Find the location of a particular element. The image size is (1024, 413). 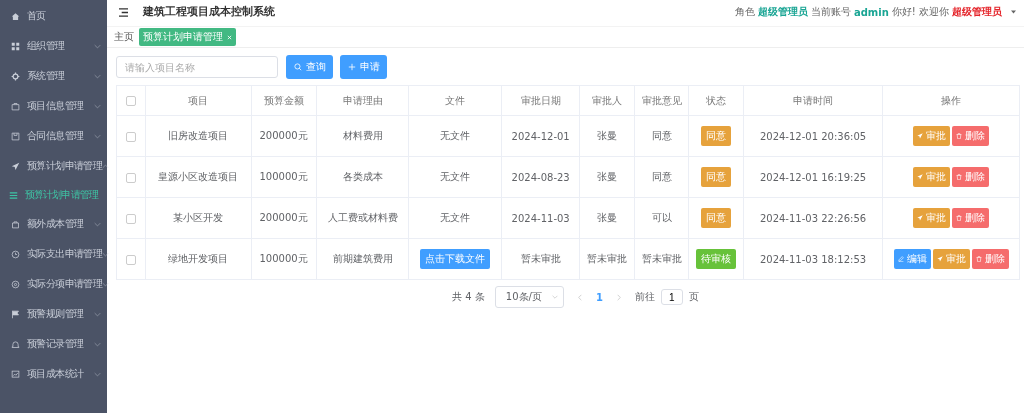

download-button: 点击下载文件 is located at coordinates (455, 259).